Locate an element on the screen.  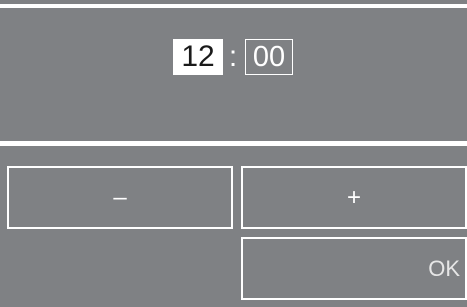
increment-label: + is located at coordinates (353, 197).